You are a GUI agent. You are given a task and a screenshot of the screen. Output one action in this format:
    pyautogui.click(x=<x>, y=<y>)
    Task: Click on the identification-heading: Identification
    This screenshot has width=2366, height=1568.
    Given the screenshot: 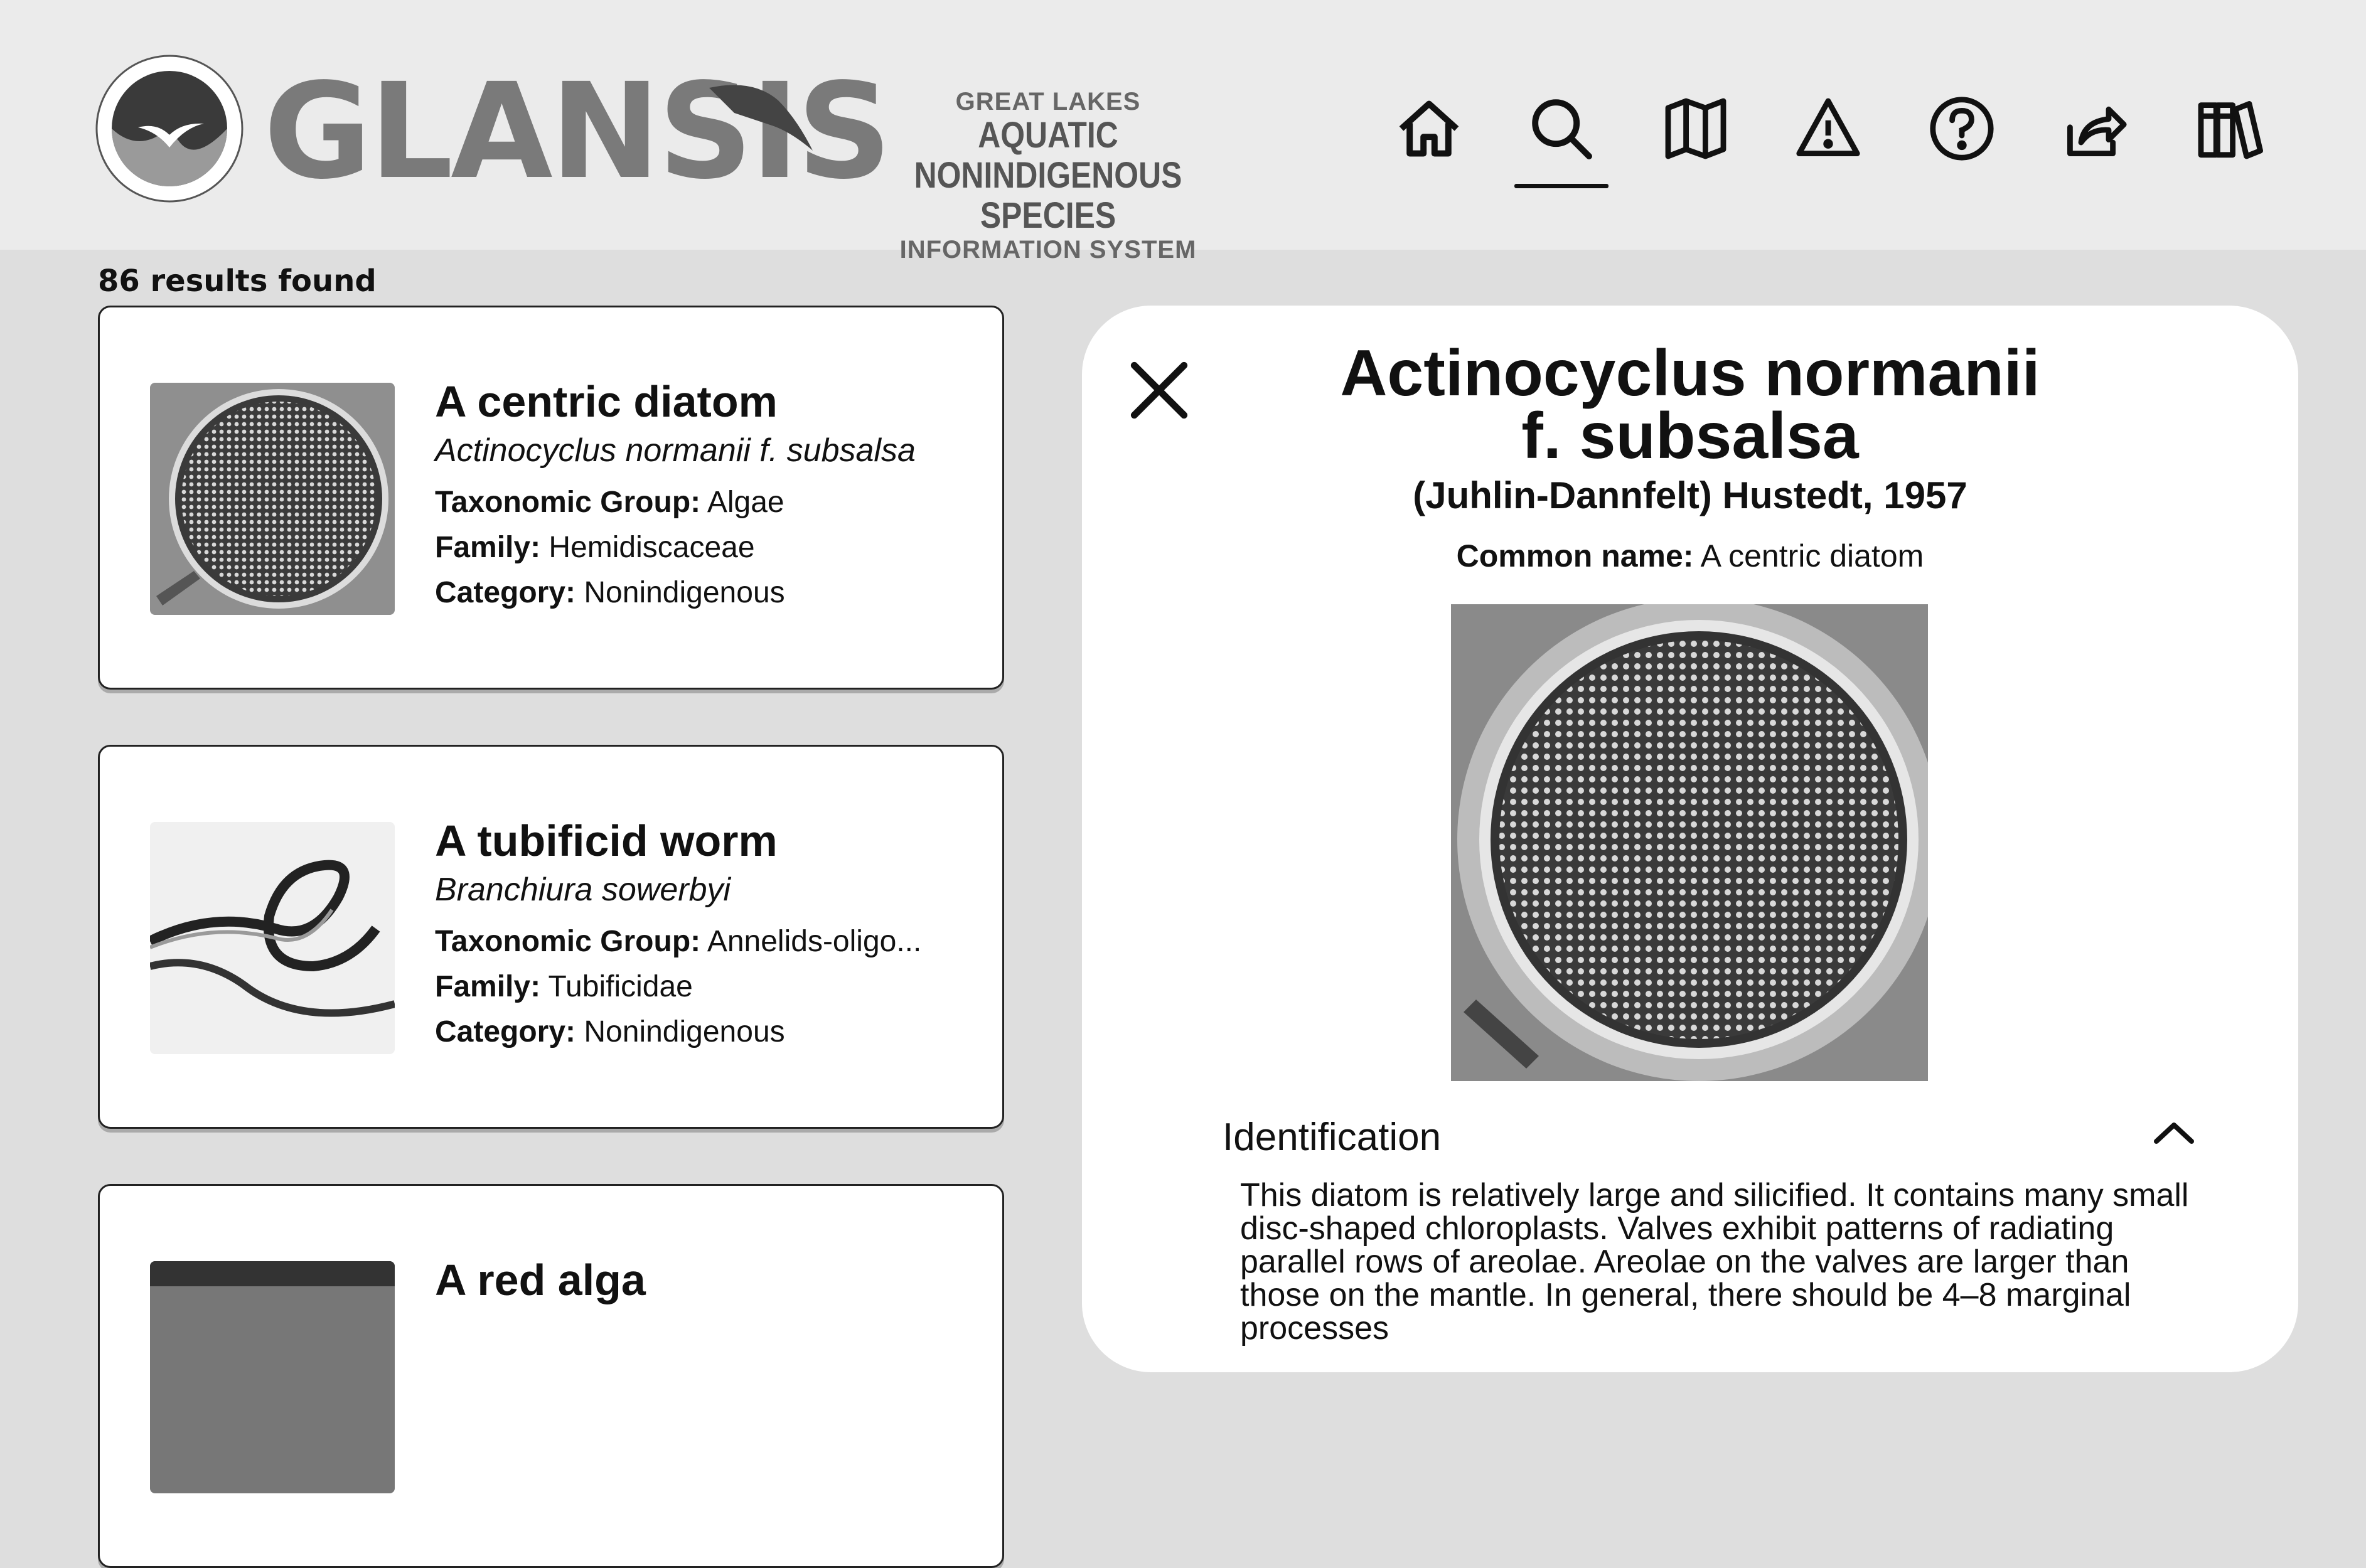 What is the action you would take?
    pyautogui.click(x=1332, y=1137)
    